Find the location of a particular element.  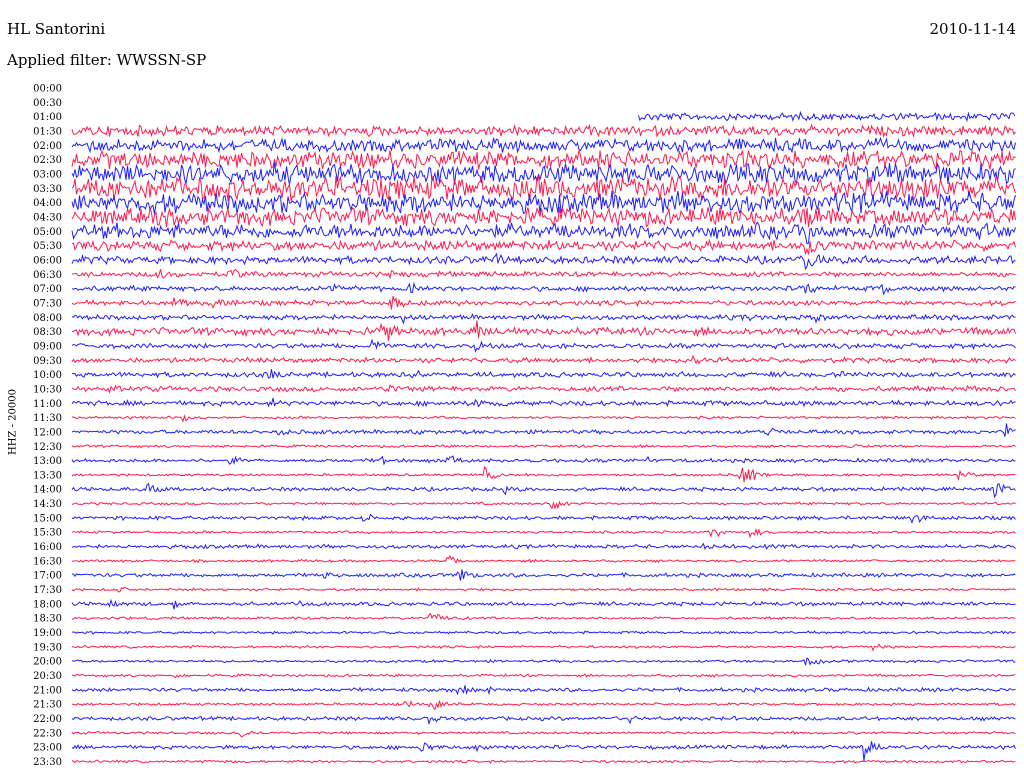

time-tick-label: 21:30 is located at coordinates (47, 705).